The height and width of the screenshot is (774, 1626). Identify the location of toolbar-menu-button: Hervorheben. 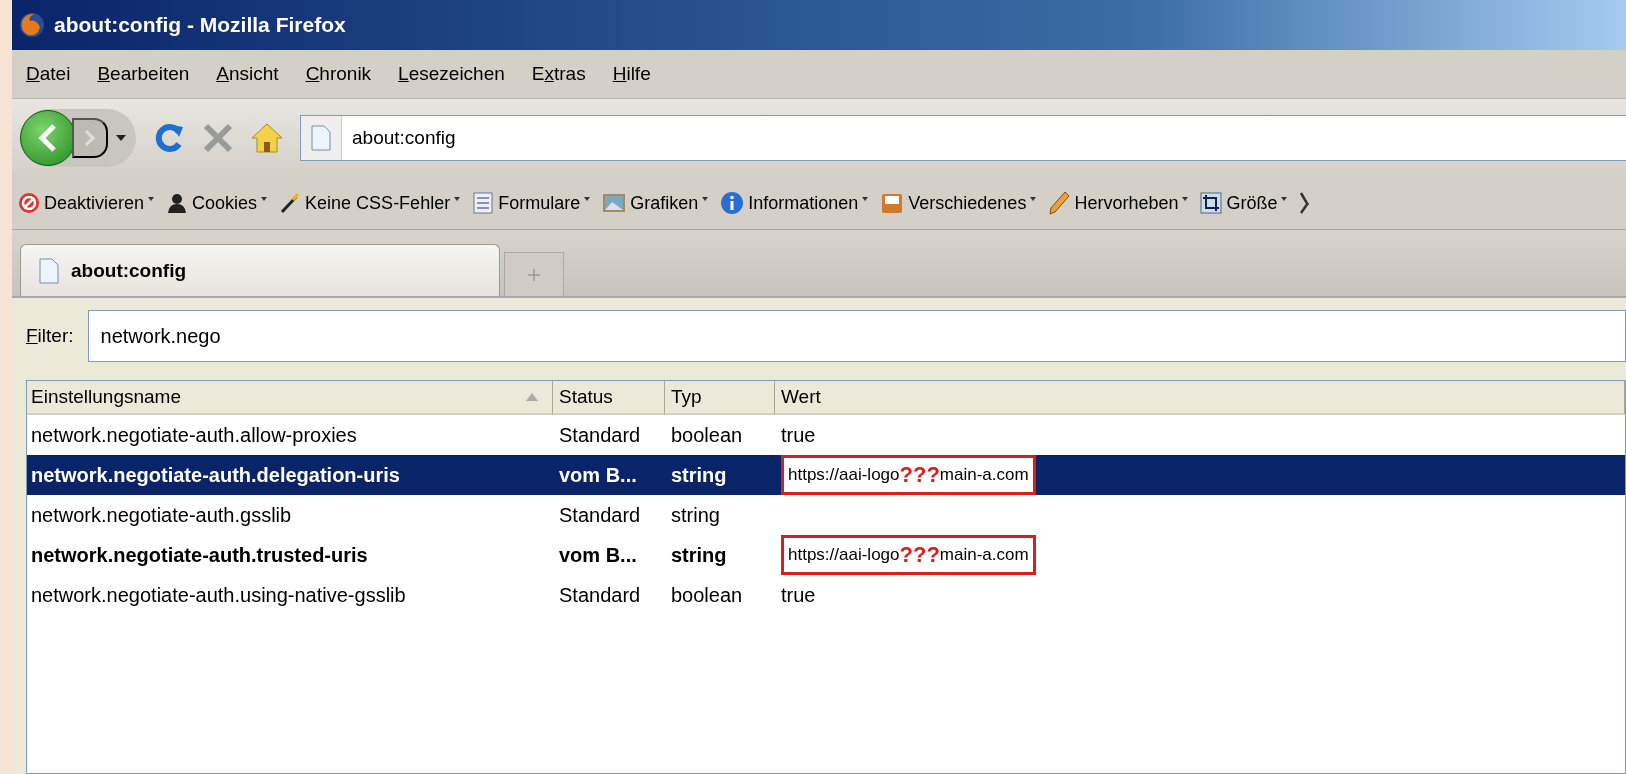
(1118, 203).